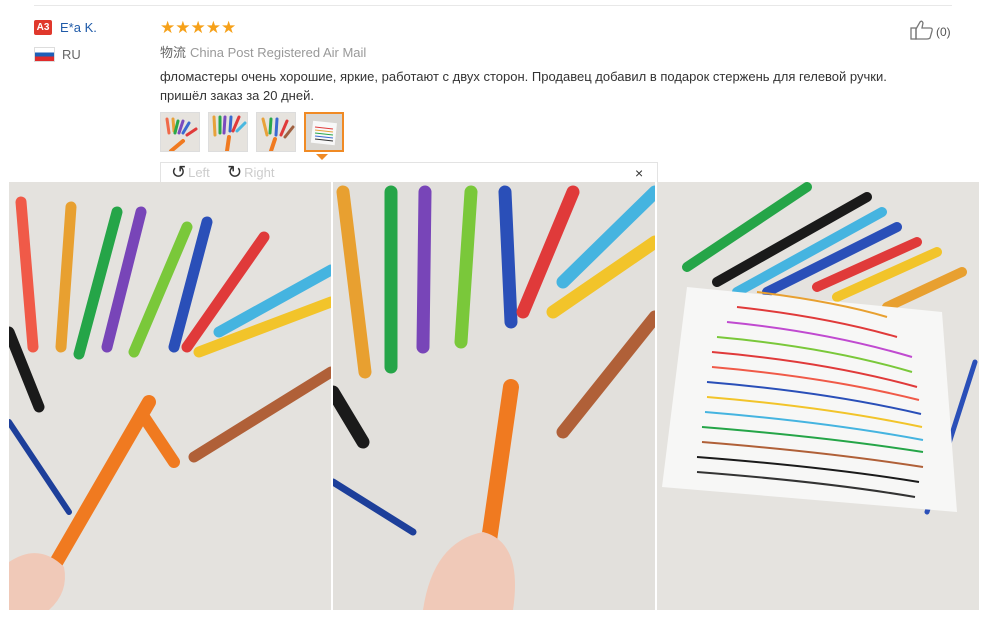 This screenshot has height=622, width=988. I want to click on rotate-right-label: Right, so click(259, 172).